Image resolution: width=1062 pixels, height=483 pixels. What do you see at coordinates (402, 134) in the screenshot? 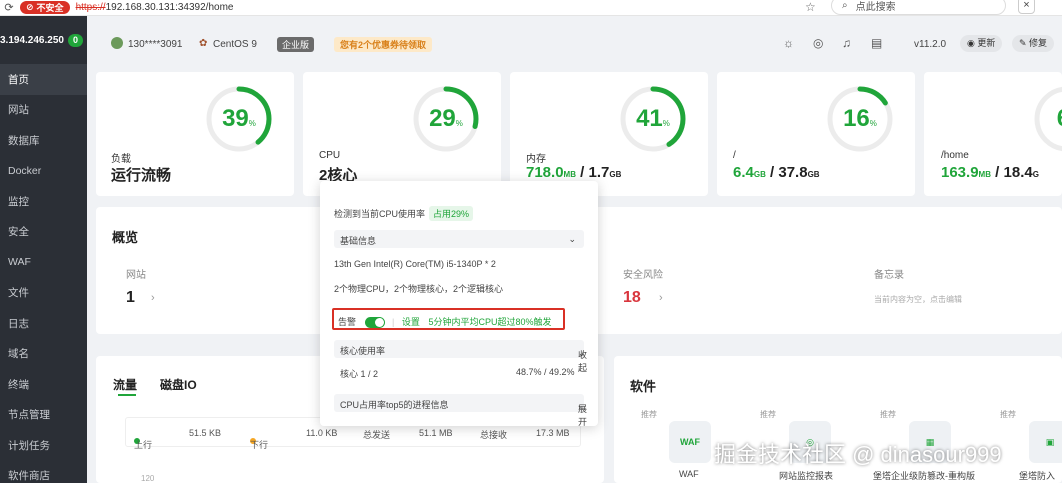
I see `cpu-card: 29% CPU 2核心` at bounding box center [402, 134].